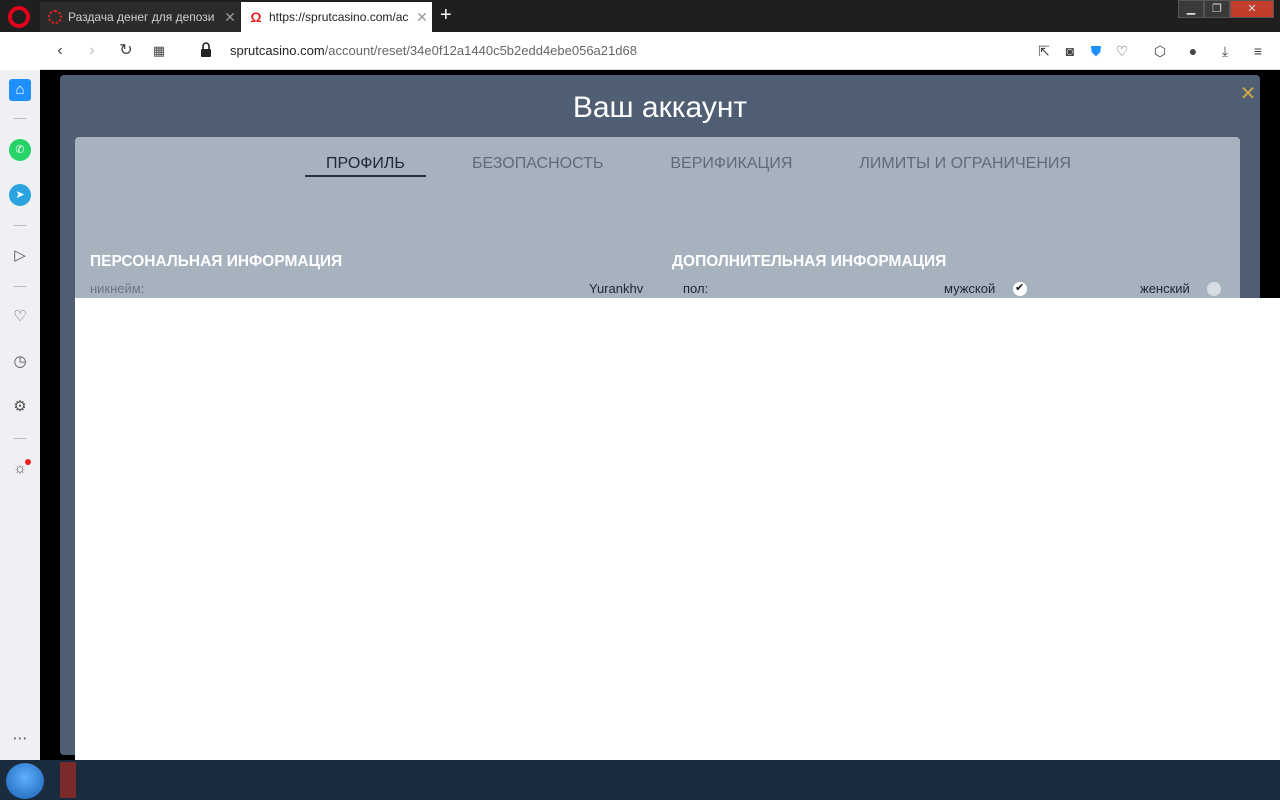 This screenshot has width=1280, height=800. What do you see at coordinates (1258, 51) in the screenshot?
I see `menu-icon: ≡` at bounding box center [1258, 51].